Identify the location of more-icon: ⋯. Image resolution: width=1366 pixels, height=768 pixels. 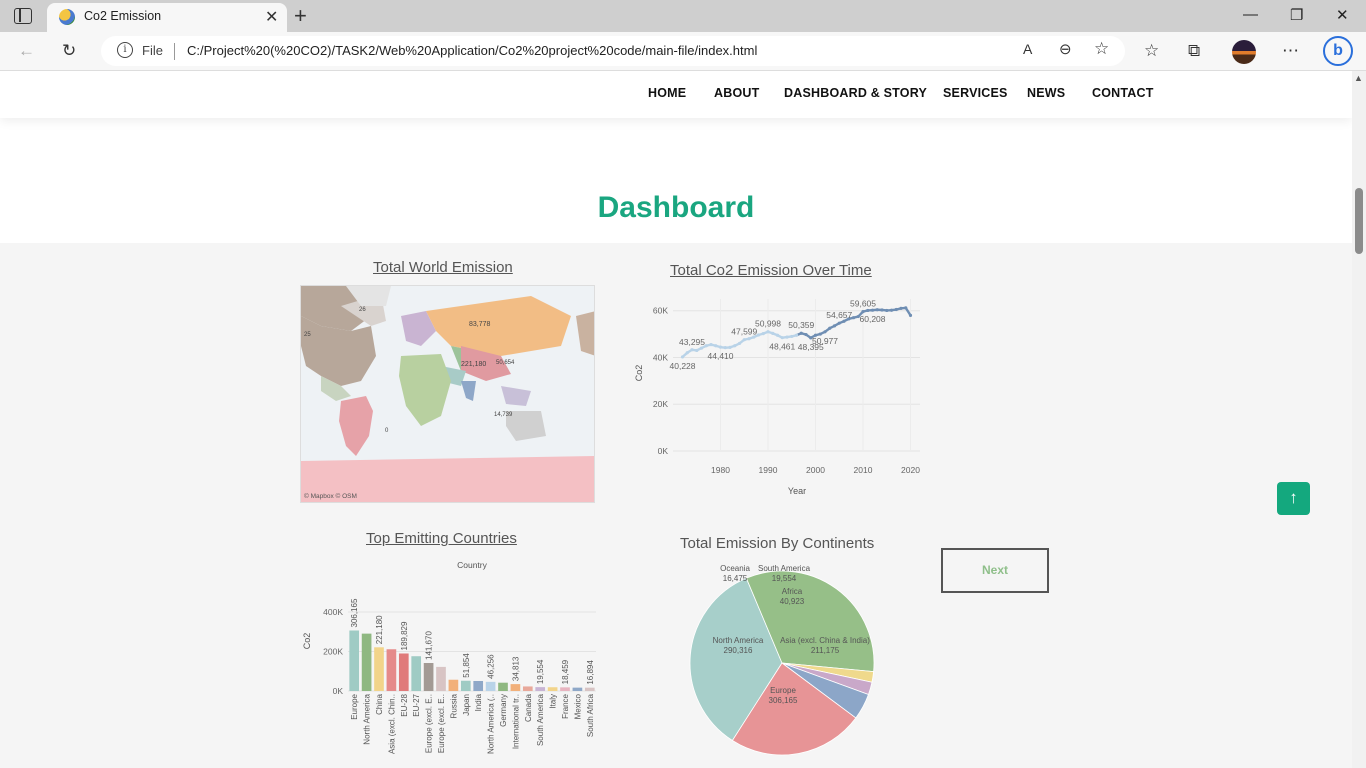
(1290, 51).